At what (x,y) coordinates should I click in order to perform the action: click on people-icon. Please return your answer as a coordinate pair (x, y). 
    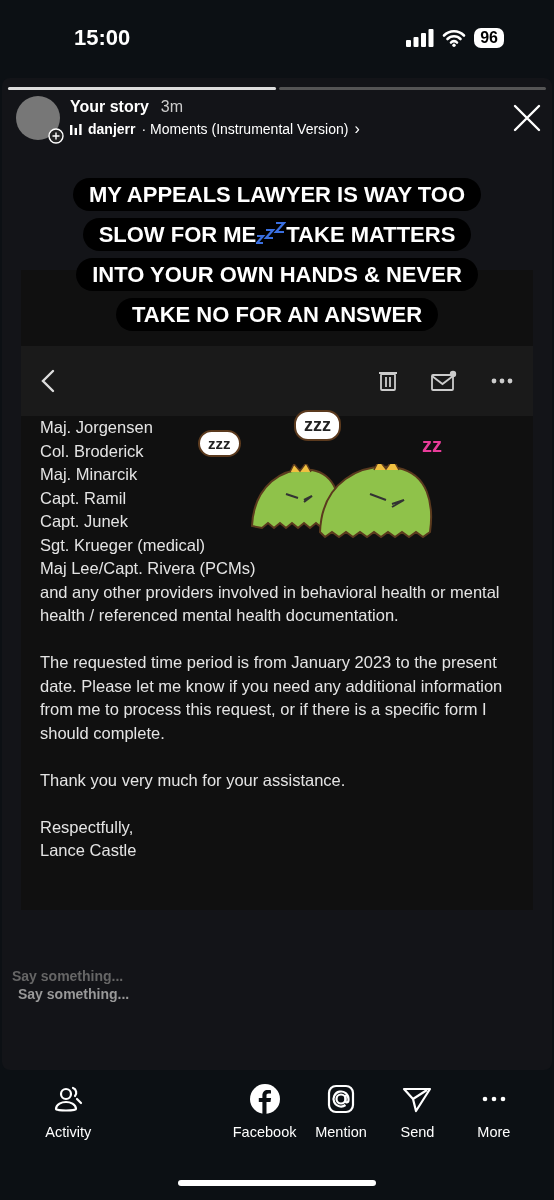
    Looking at the image, I should click on (68, 1099).